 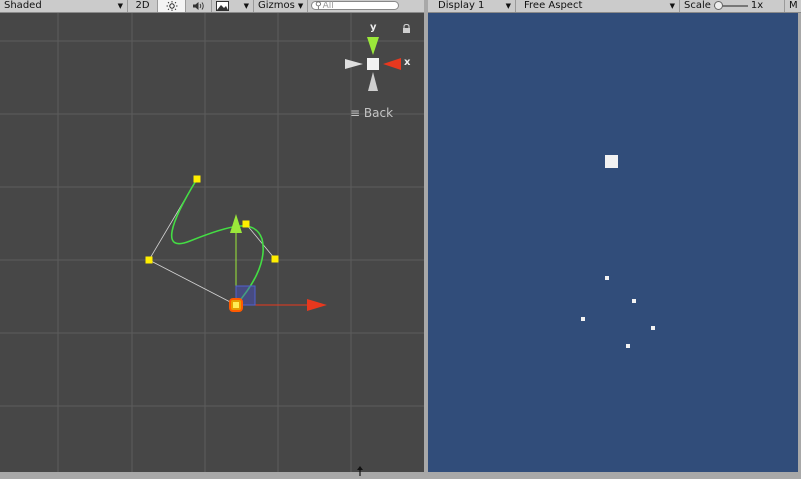 What do you see at coordinates (355, 113) in the screenshot?
I see `menu-lines-icon: ≡` at bounding box center [355, 113].